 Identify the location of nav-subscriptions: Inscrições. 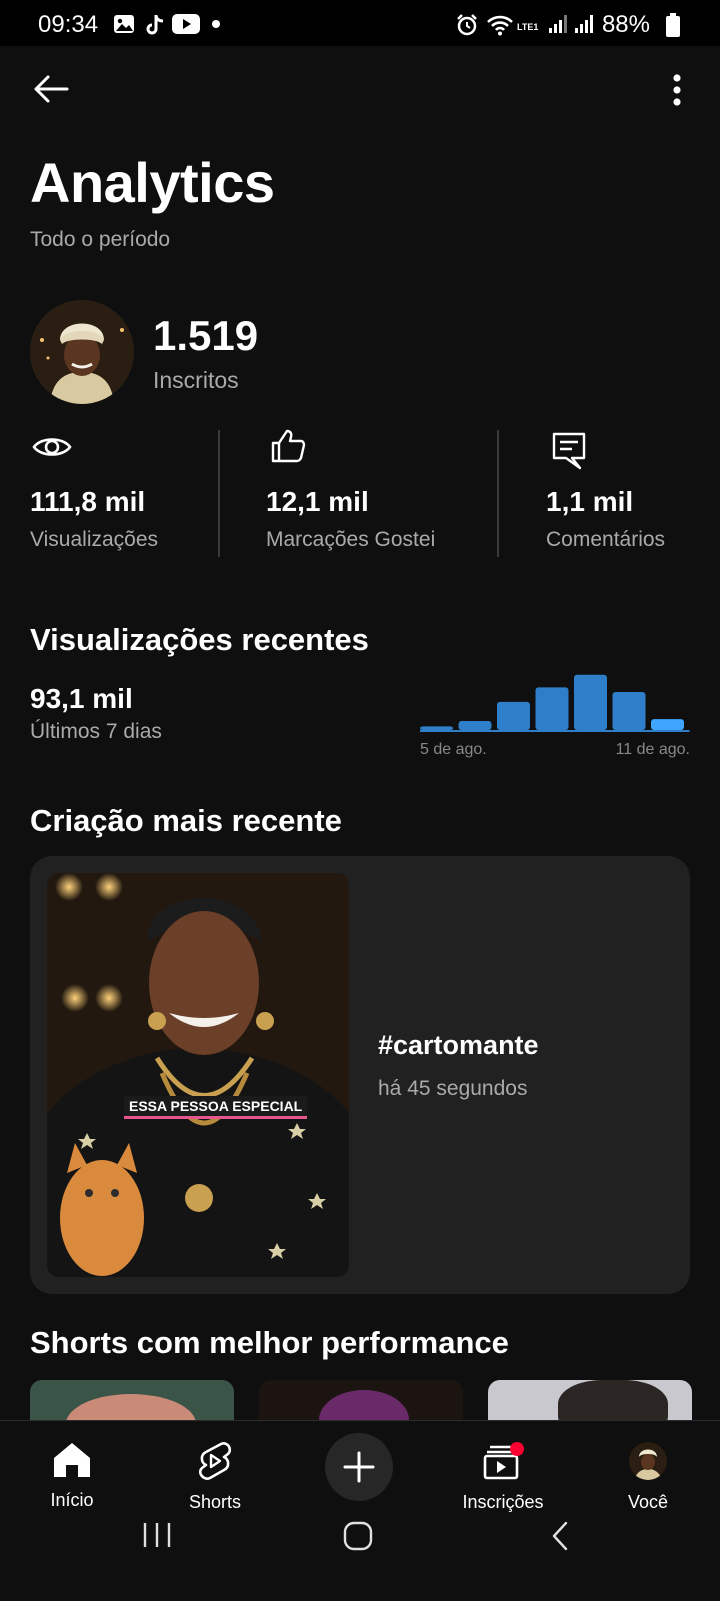
(503, 1477).